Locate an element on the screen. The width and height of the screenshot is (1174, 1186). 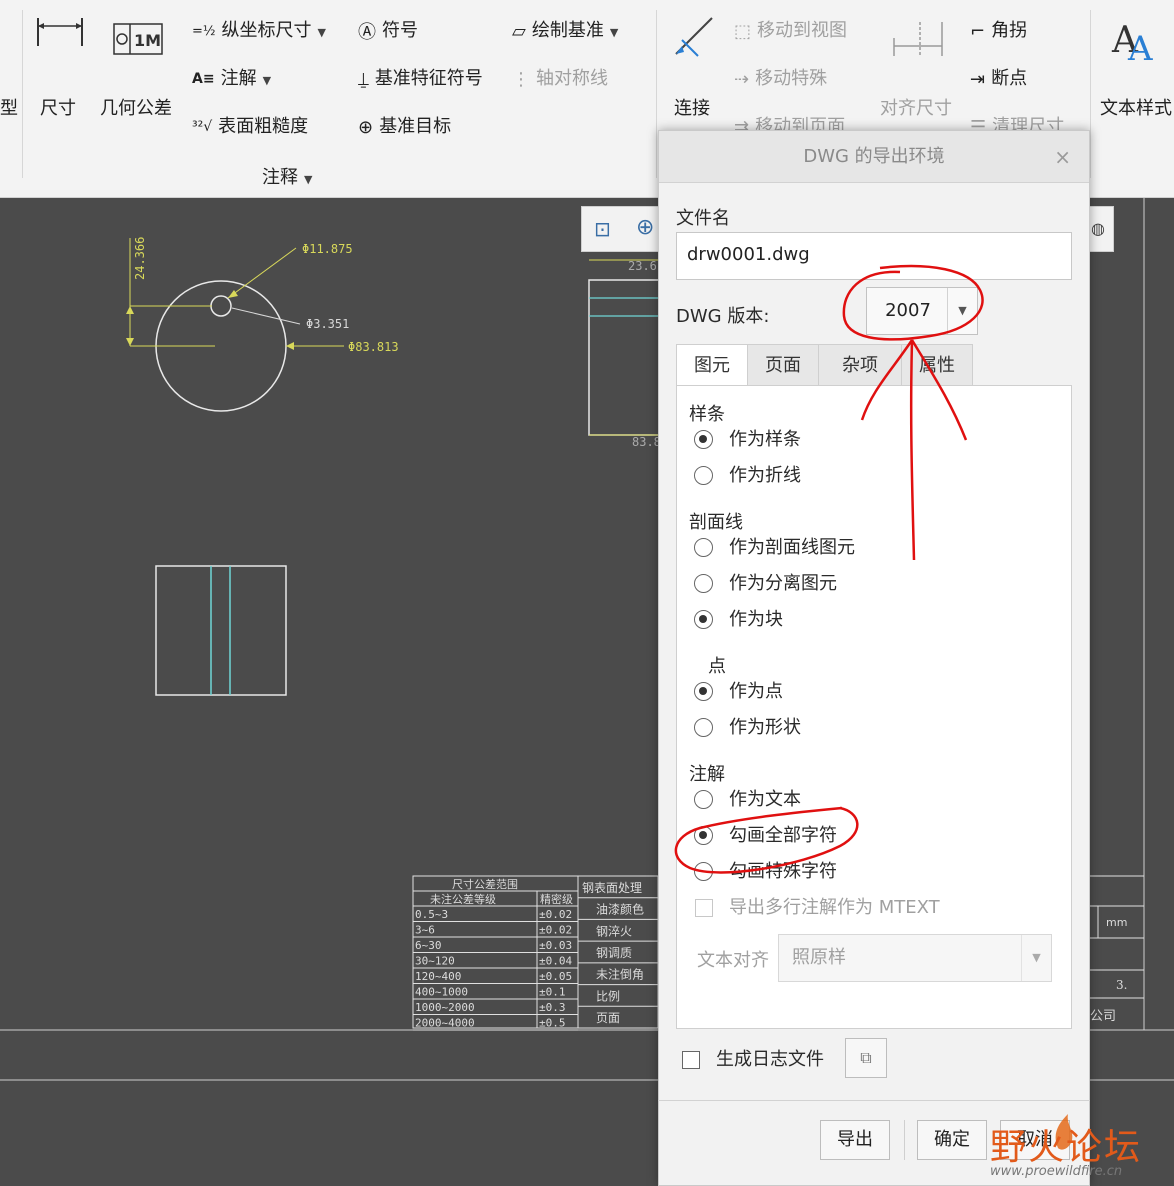
table-header-2: 精密级 is located at coordinates (556, 899).